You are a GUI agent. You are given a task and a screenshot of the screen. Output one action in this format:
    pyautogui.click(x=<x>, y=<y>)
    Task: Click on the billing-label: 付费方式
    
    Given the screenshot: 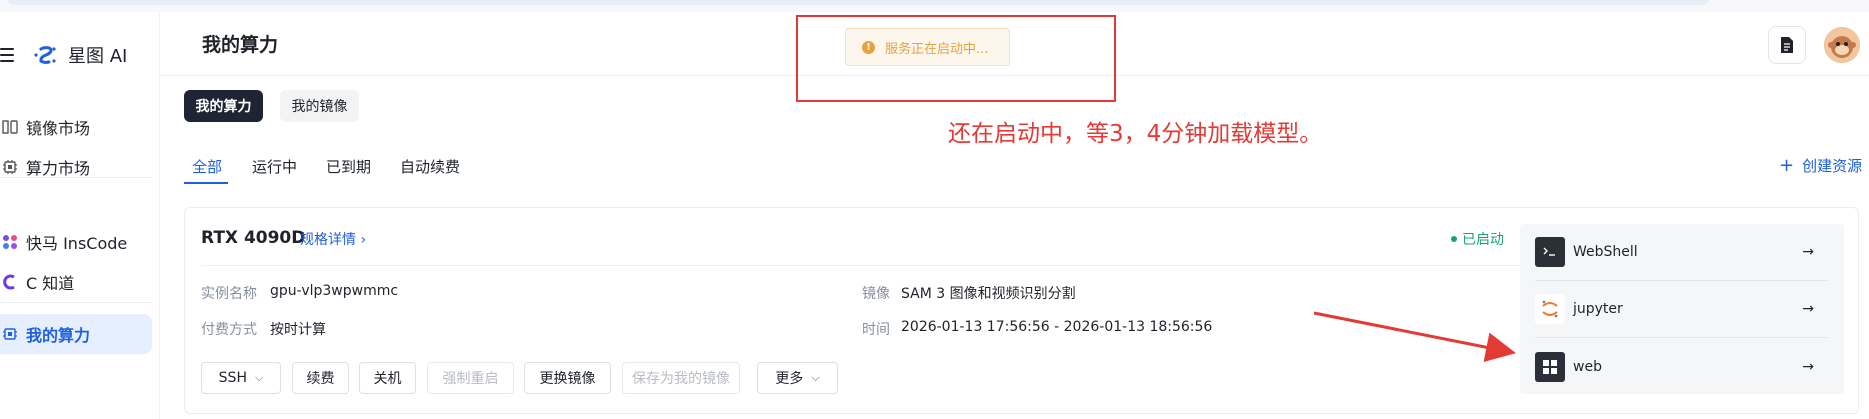 What is the action you would take?
    pyautogui.click(x=229, y=330)
    